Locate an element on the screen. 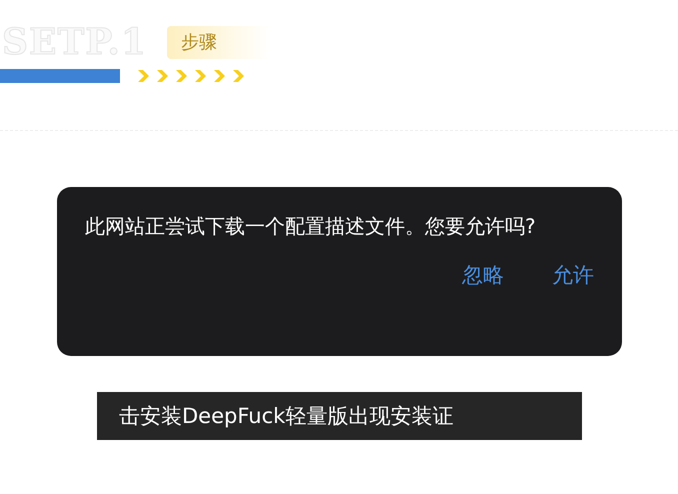  alert-message: 此网站正尝试下载一个配置描述文件。您要允许吗? is located at coordinates (311, 226).